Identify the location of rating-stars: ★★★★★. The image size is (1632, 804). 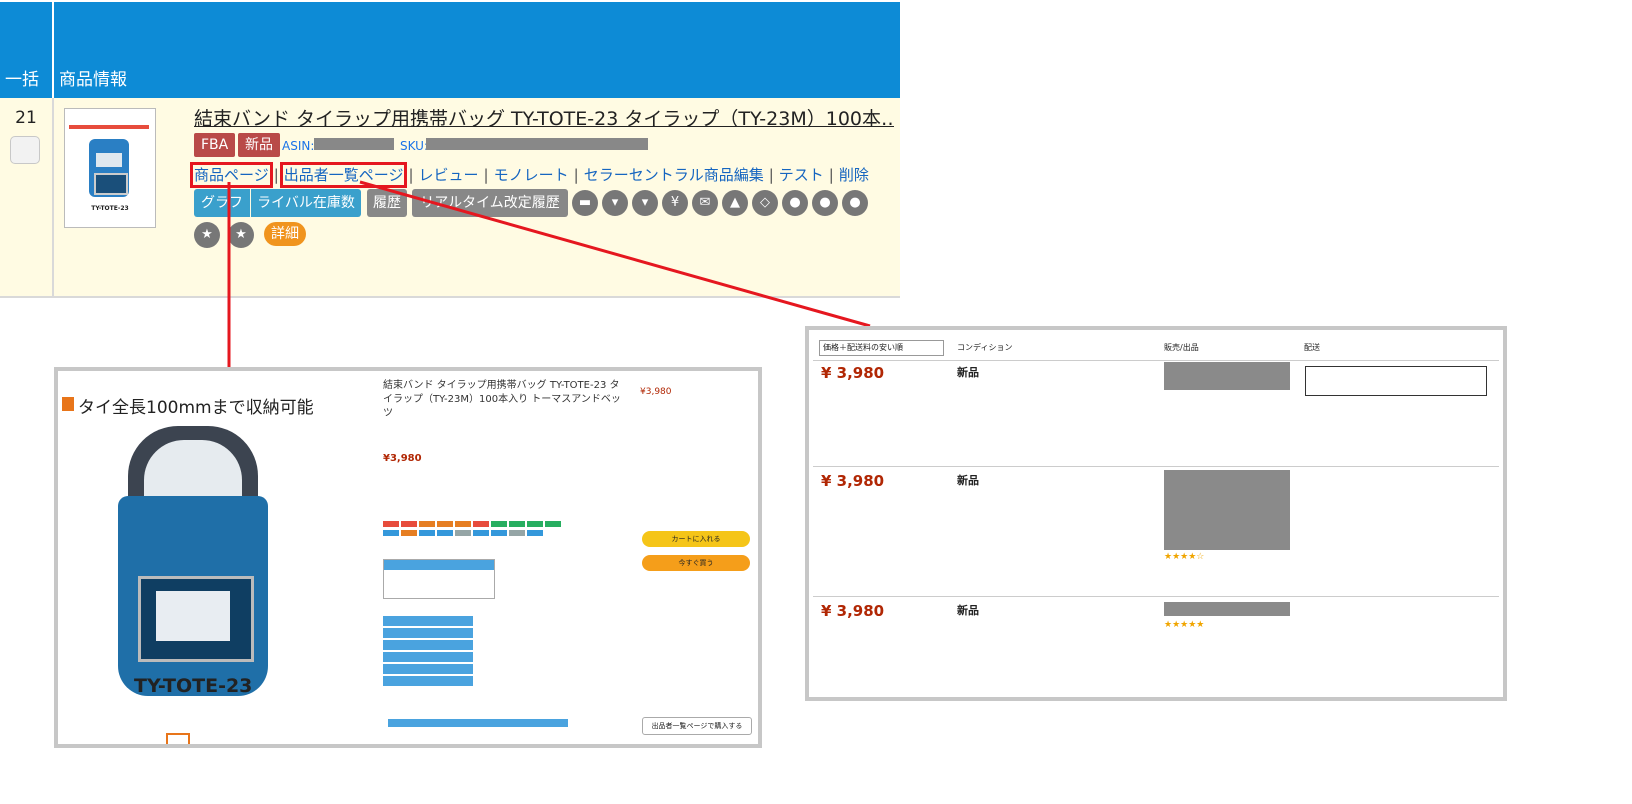
(1184, 625).